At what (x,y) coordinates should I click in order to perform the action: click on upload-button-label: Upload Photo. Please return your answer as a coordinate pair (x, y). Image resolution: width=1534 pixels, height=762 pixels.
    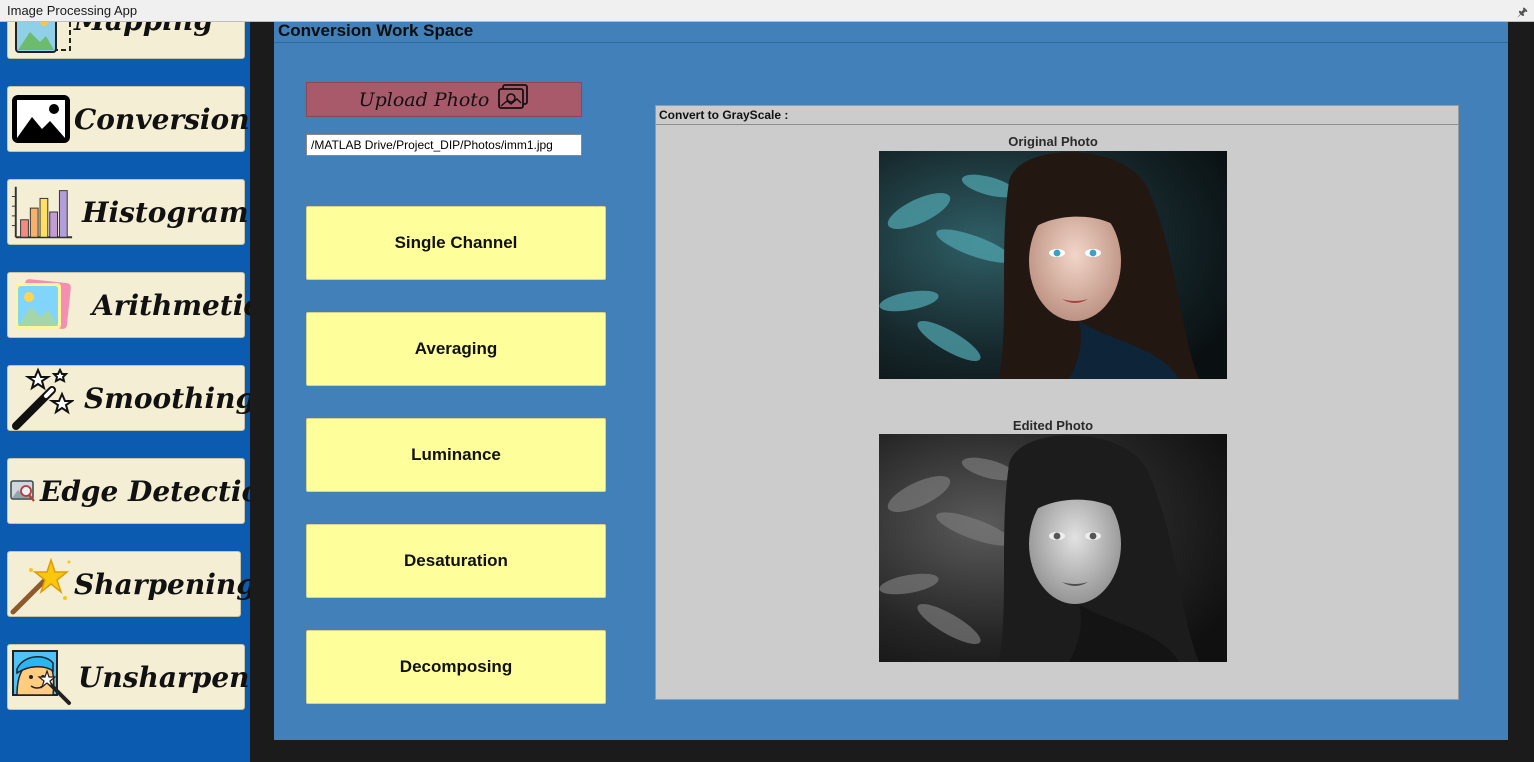
    Looking at the image, I should click on (424, 99).